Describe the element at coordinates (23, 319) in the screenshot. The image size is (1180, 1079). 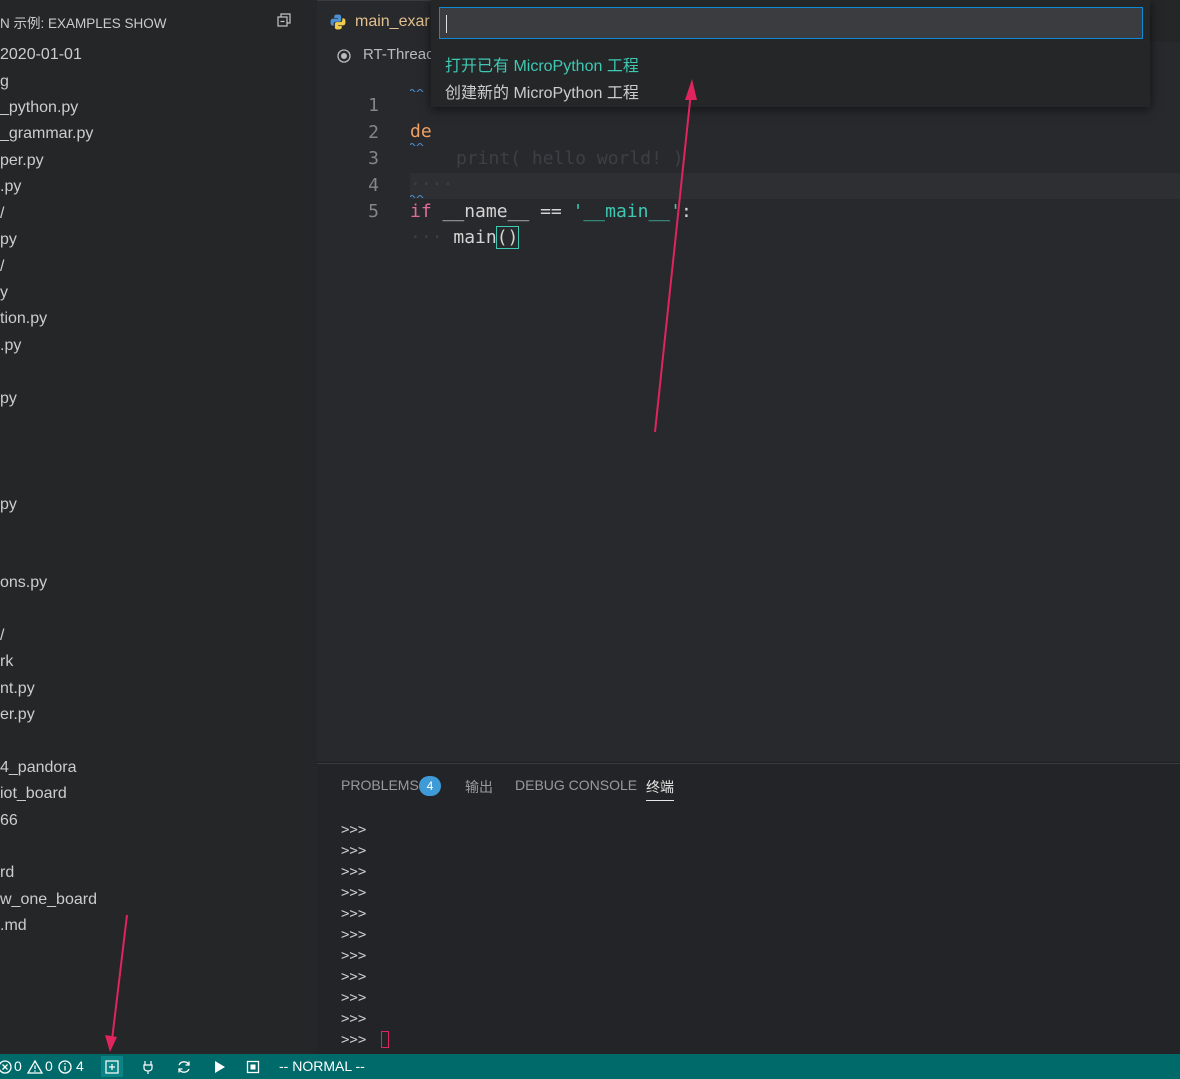
I see `file-tree-item: tion.py` at that location.